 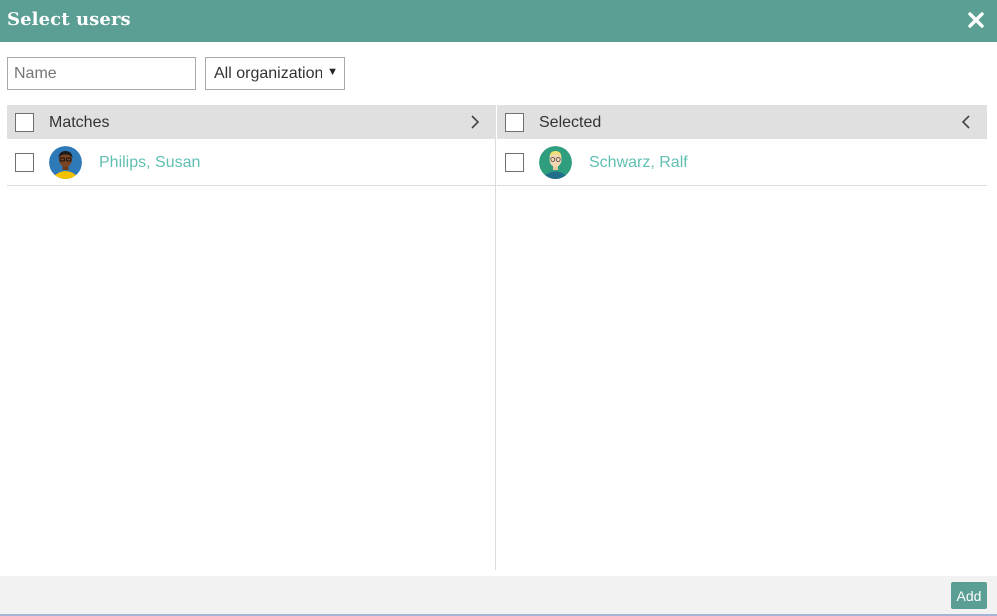 What do you see at coordinates (149, 163) in the screenshot?
I see `user-name-link: Philips, Susan` at bounding box center [149, 163].